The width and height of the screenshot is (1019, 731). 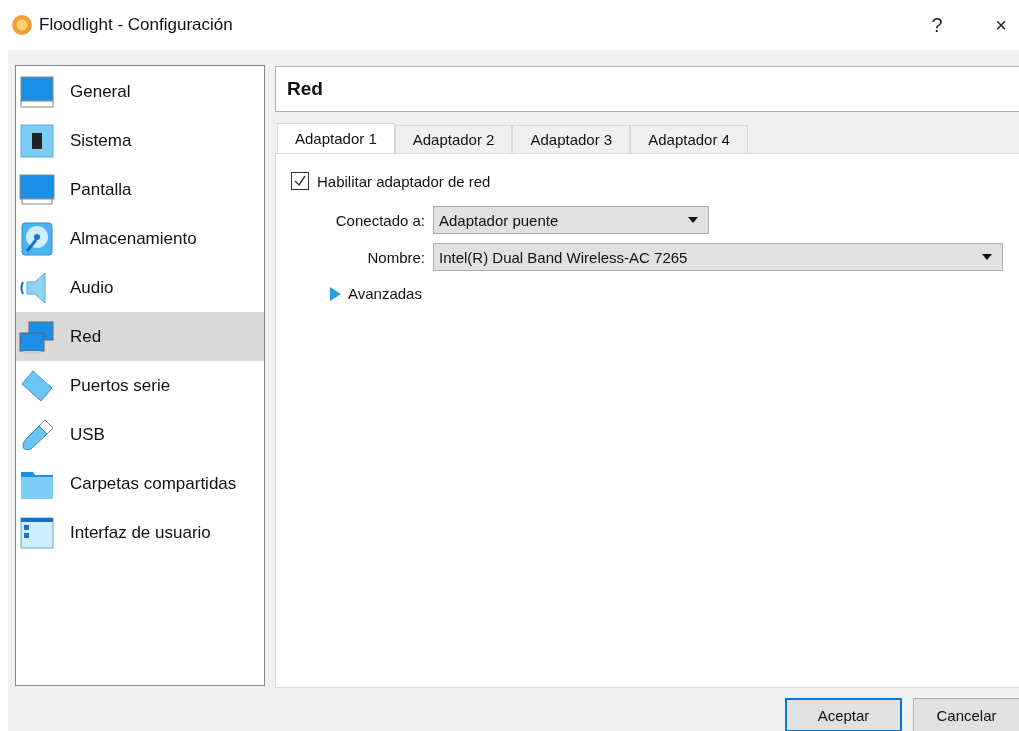 I want to click on tab: Adaptador 2, so click(x=453, y=139).